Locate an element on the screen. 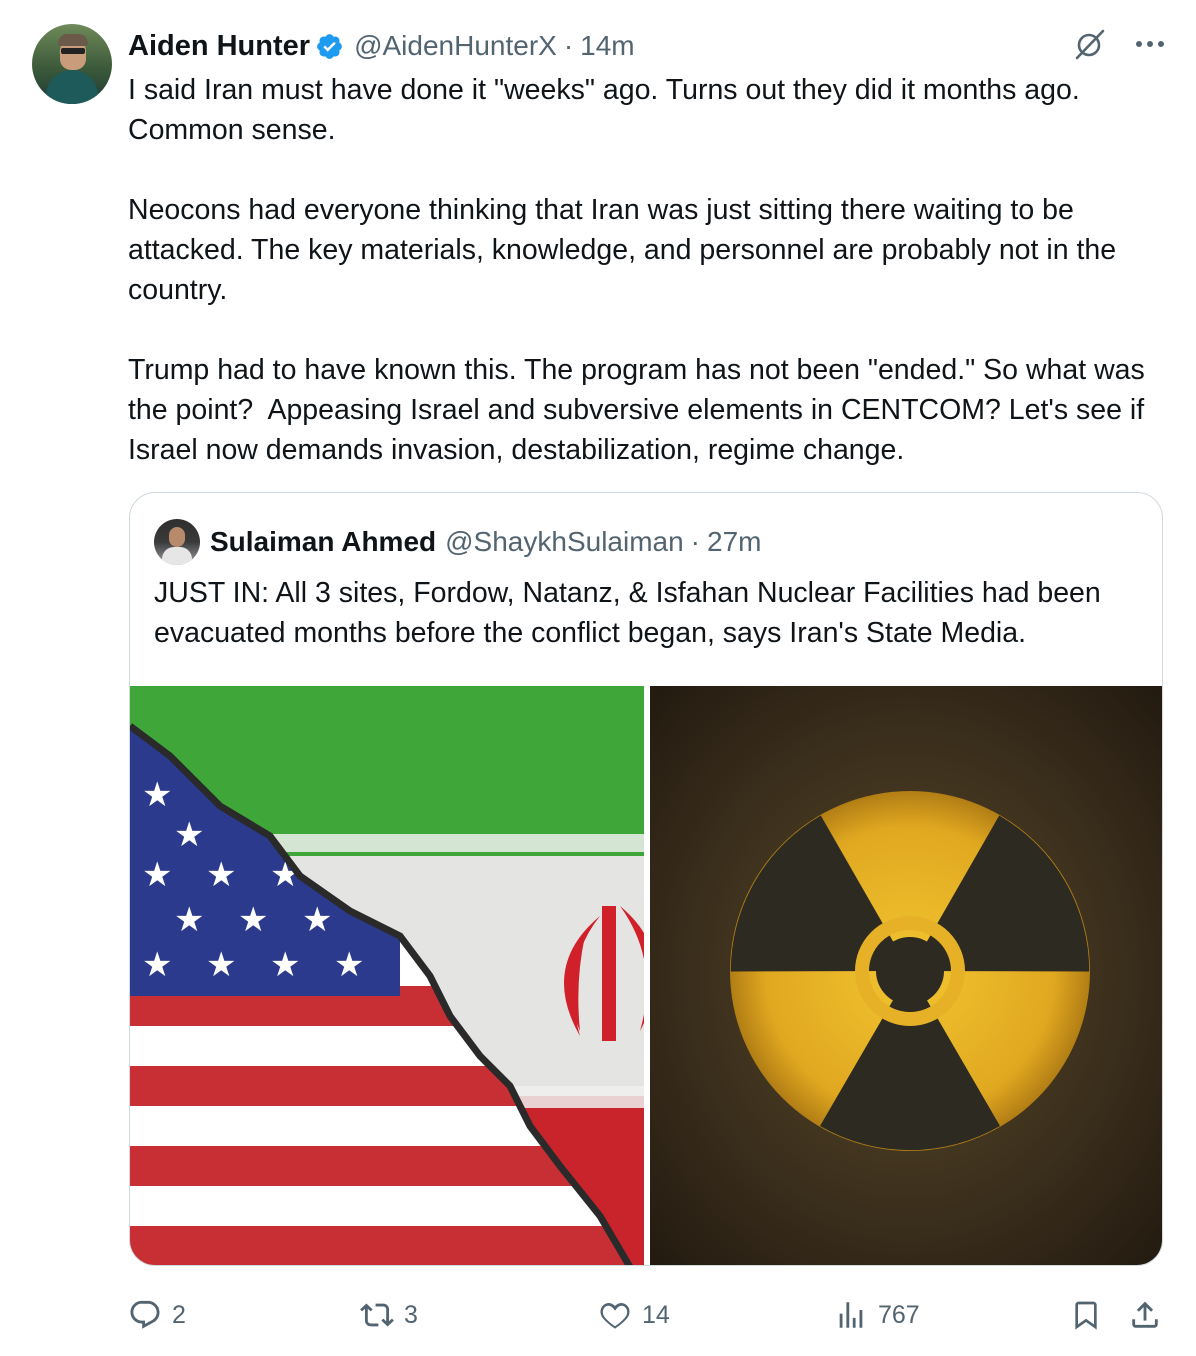  reply-count: 2 is located at coordinates (179, 1314).